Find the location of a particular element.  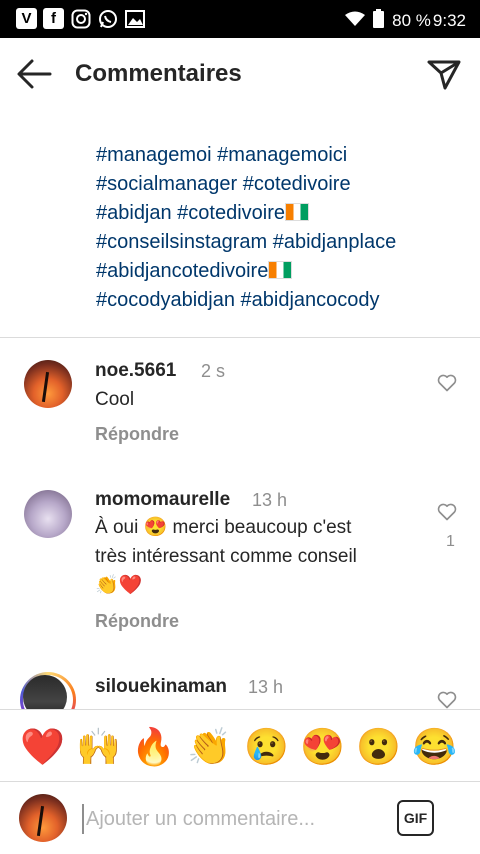

comment-composer: GIF is located at coordinates (240, 818).